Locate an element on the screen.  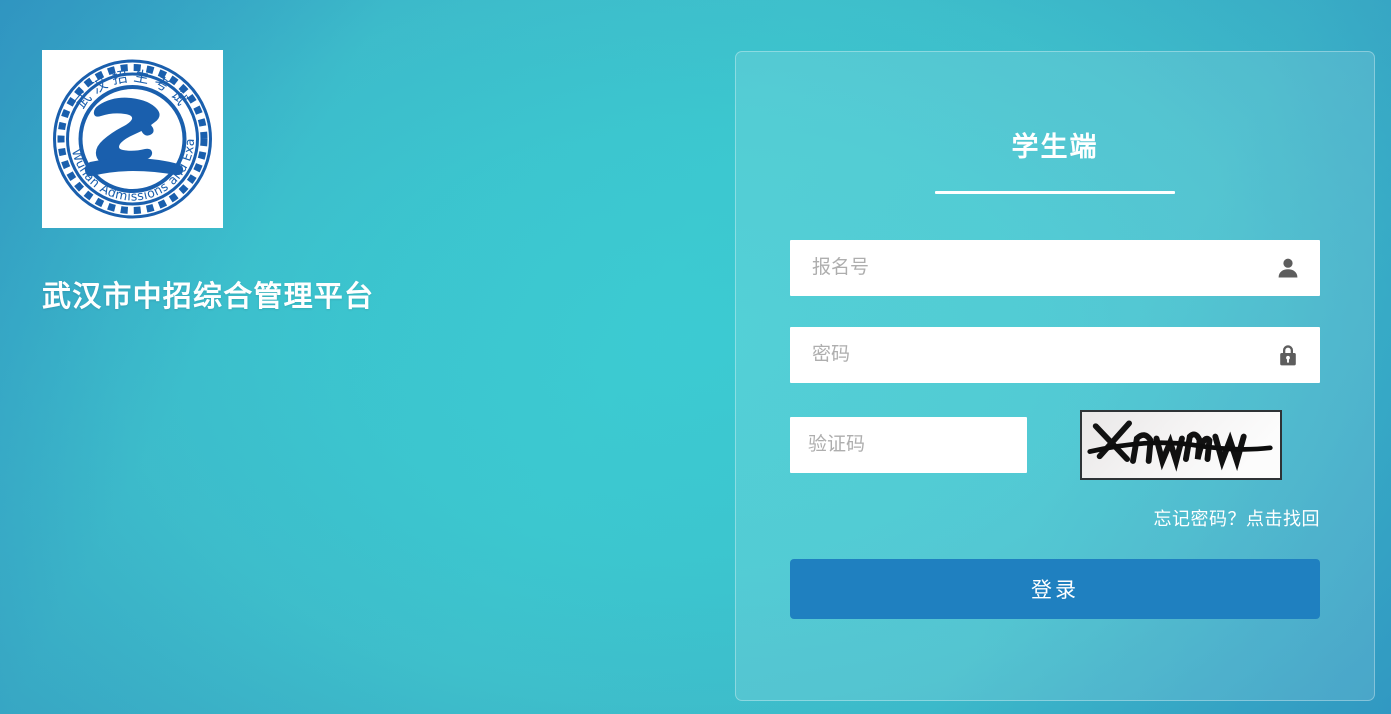
panel-title: 学生端 is located at coordinates (1055, 147).